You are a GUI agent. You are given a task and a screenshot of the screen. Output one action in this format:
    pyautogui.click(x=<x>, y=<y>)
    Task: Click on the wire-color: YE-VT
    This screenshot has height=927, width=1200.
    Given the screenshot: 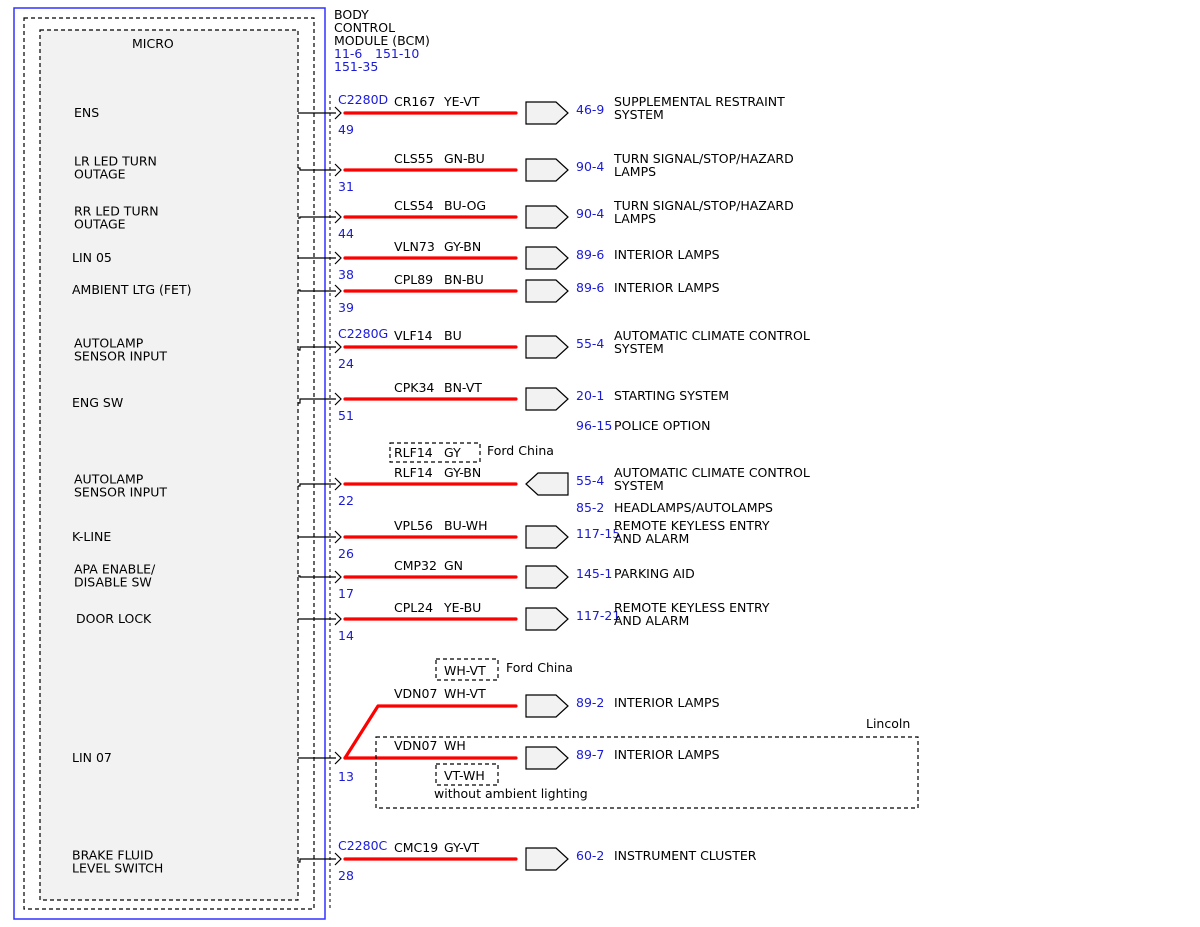 What is the action you would take?
    pyautogui.click(x=461, y=101)
    